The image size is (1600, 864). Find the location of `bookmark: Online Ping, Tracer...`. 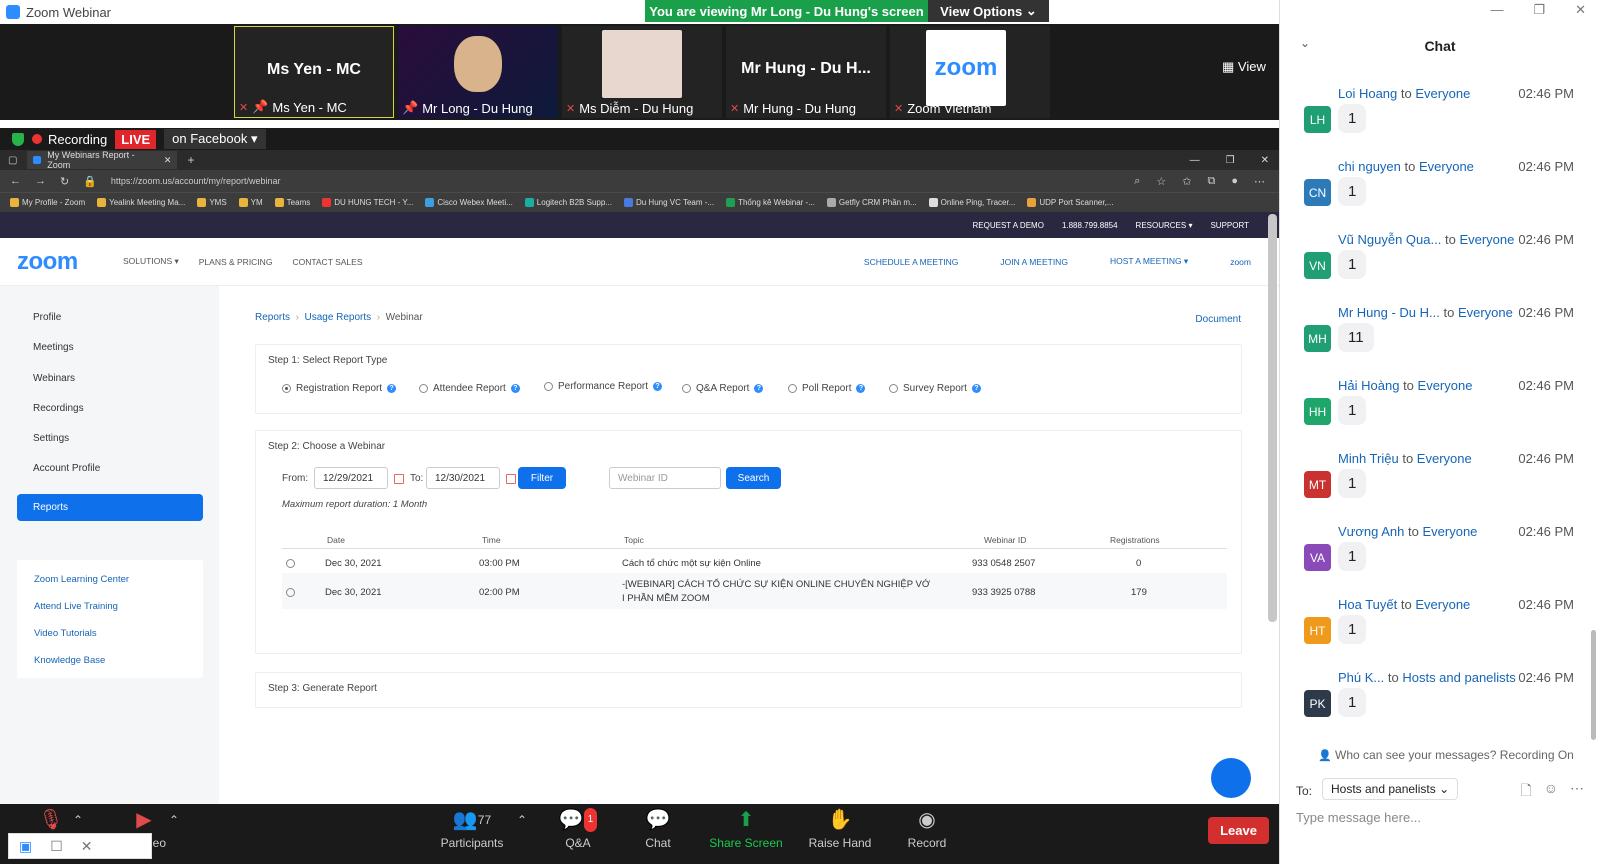

bookmark: Online Ping, Tracer... is located at coordinates (971, 202).